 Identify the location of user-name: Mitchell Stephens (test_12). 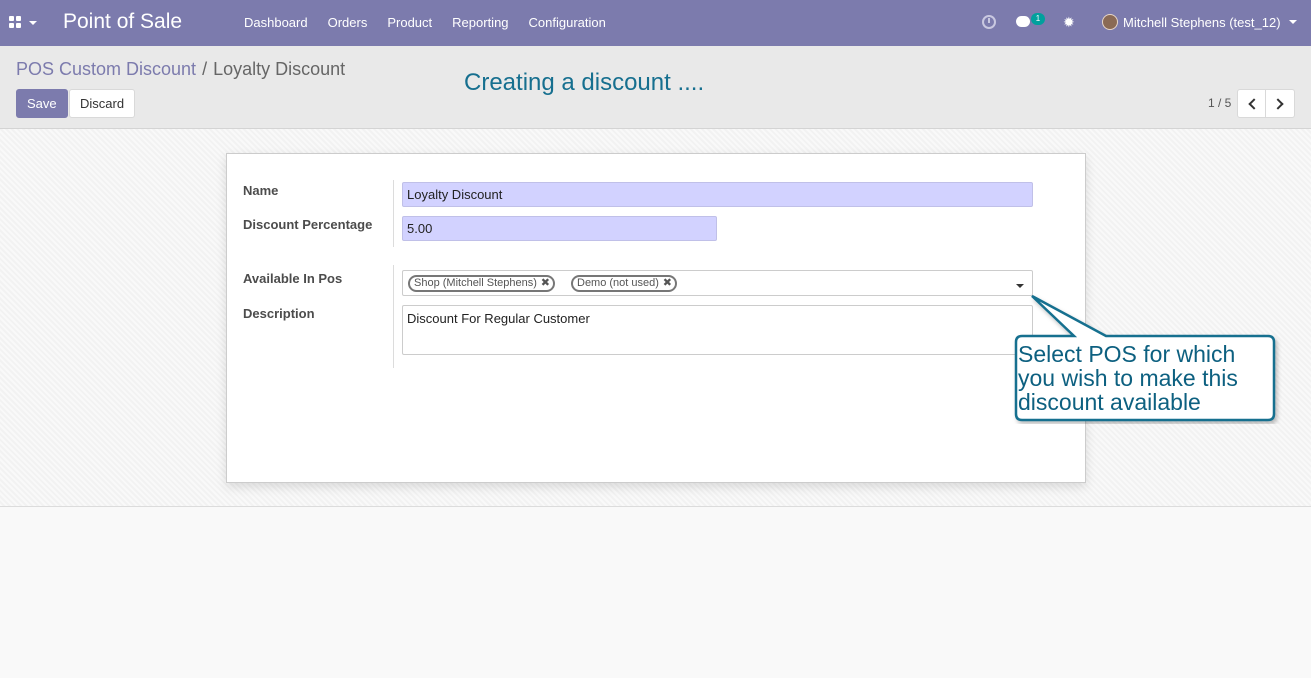
(1202, 22).